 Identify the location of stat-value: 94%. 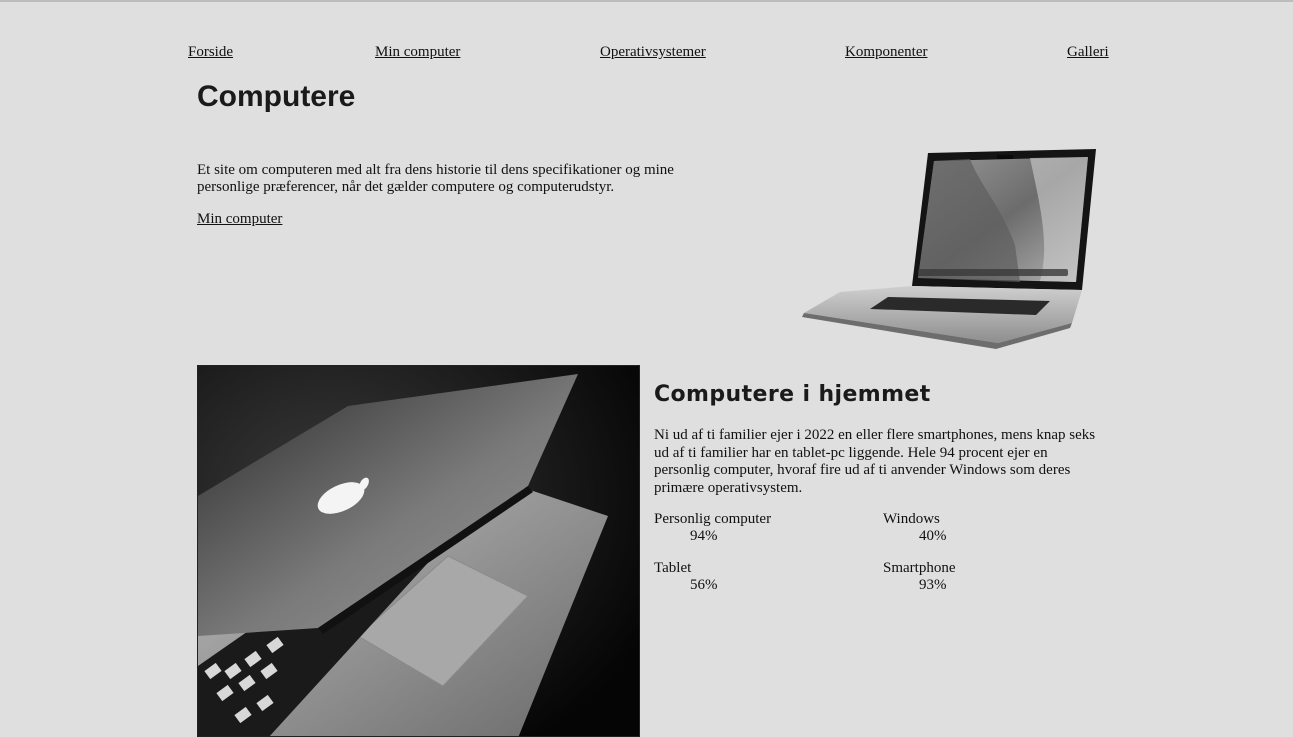
(704, 536).